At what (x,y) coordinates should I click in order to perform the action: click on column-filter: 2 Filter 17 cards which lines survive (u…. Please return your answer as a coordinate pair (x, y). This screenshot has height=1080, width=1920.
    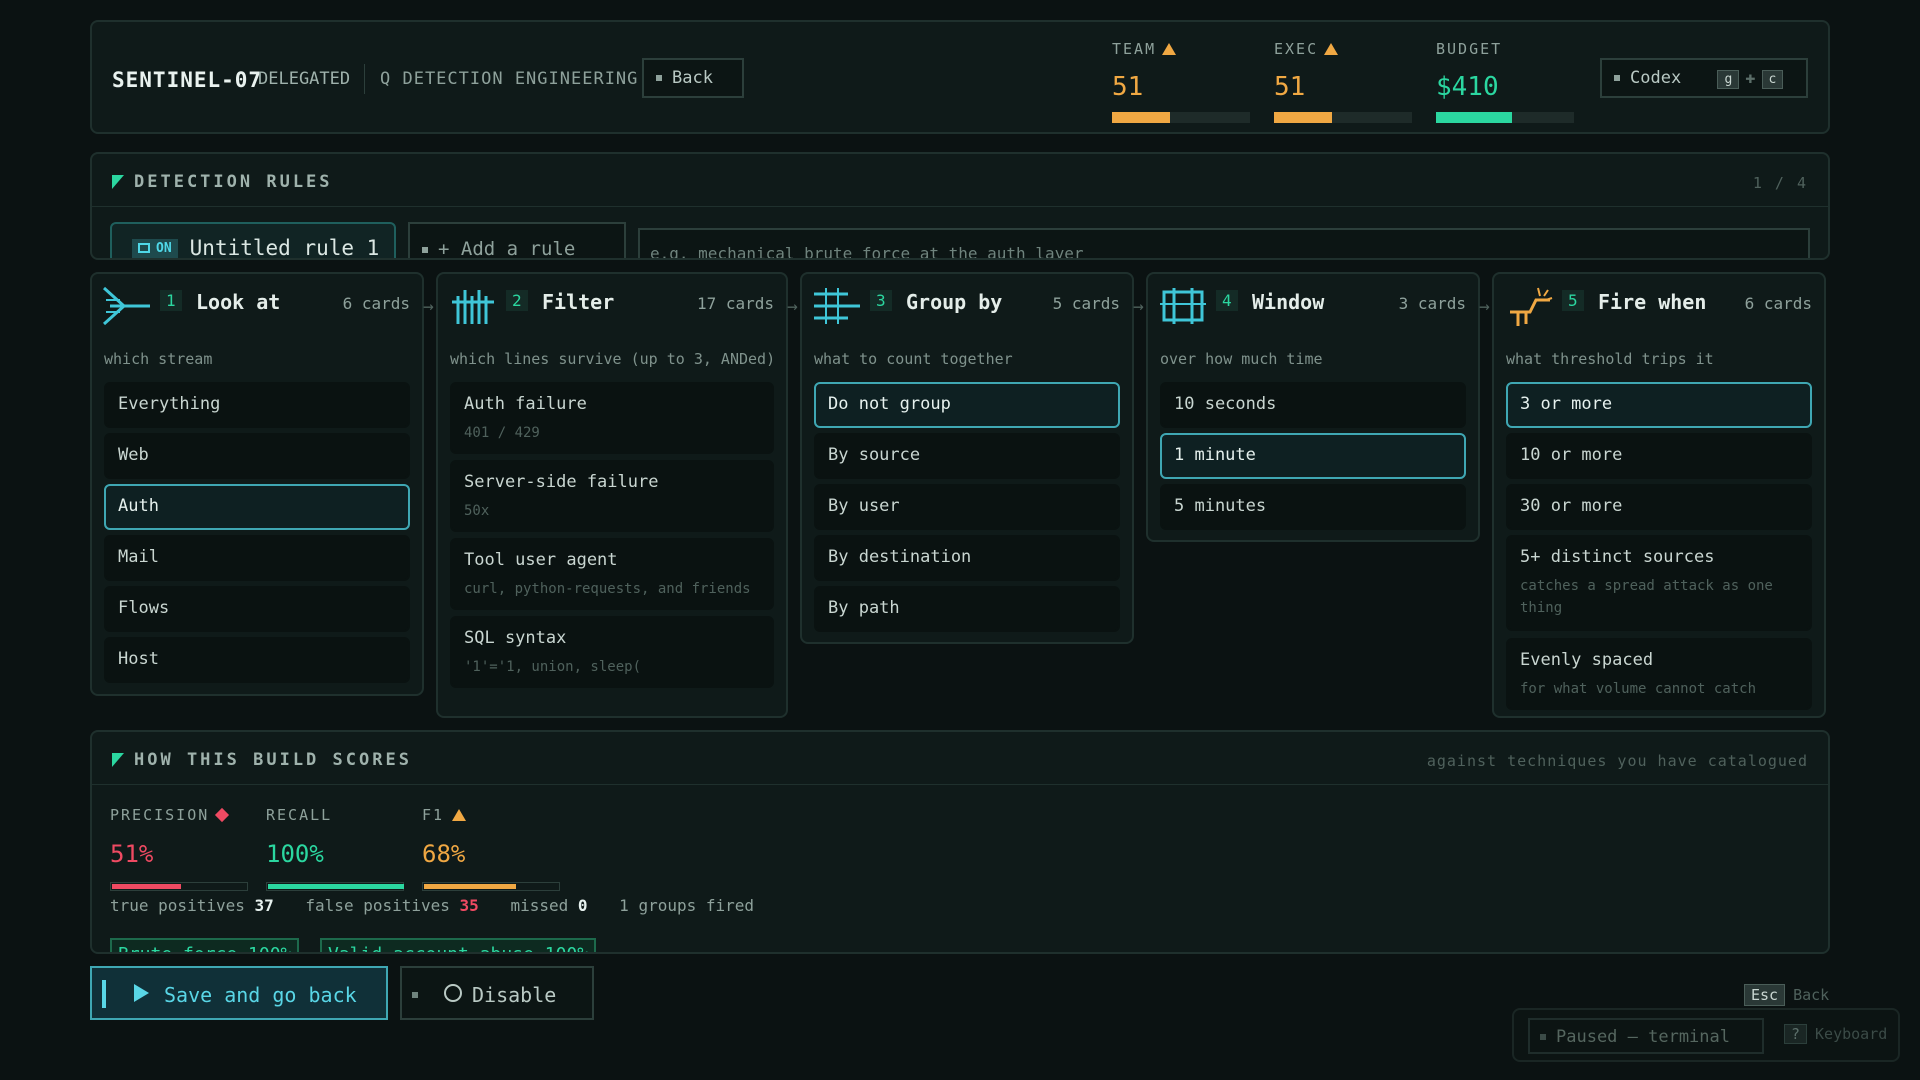
    Looking at the image, I should click on (612, 495).